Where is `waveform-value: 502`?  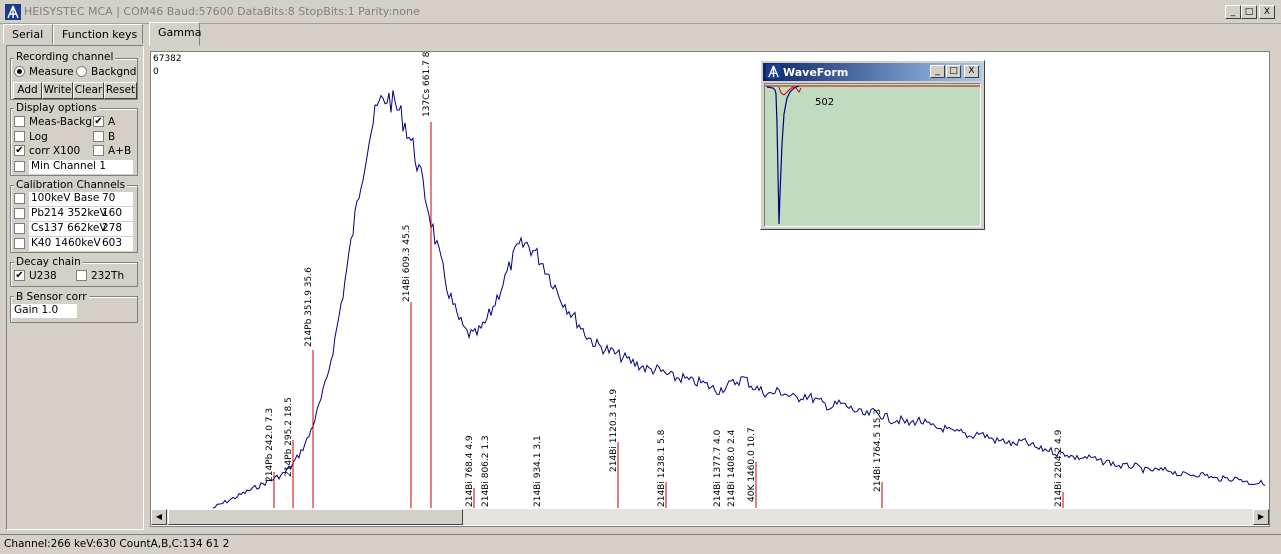 waveform-value: 502 is located at coordinates (825, 102).